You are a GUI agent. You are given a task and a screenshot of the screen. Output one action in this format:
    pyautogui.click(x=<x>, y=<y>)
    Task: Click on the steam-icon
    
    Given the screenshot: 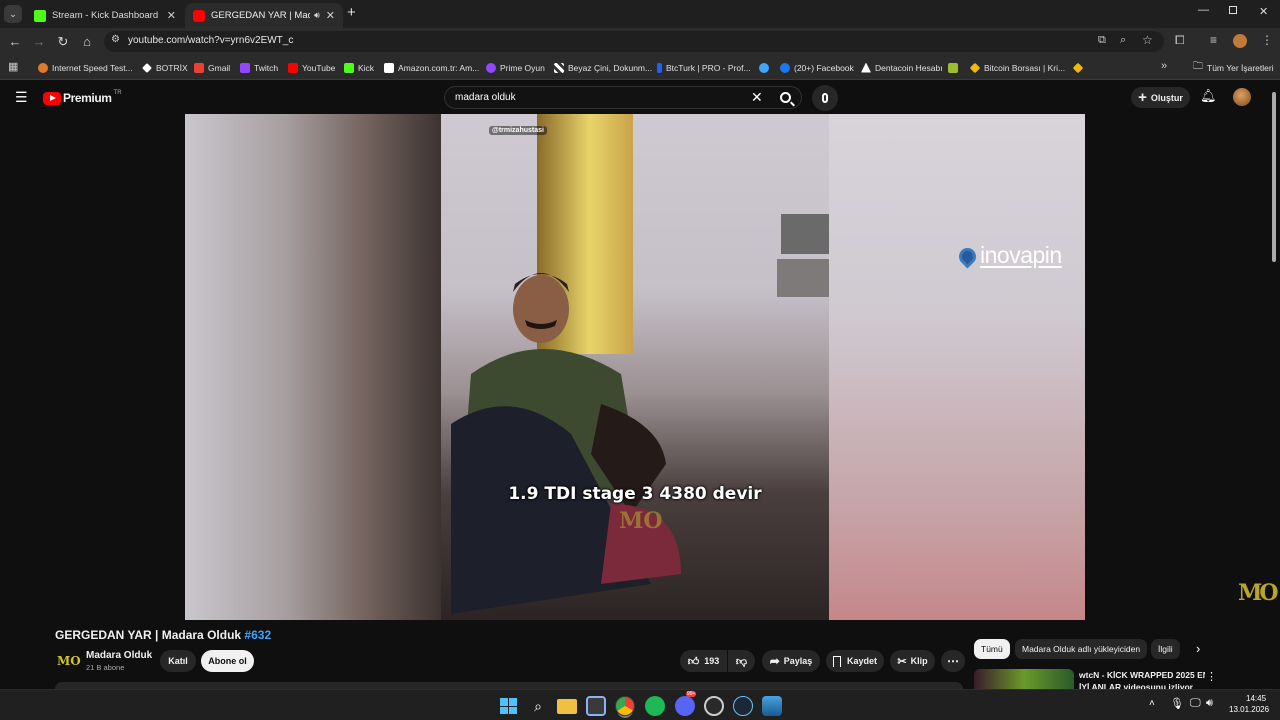 What is the action you would take?
    pyautogui.click(x=743, y=706)
    